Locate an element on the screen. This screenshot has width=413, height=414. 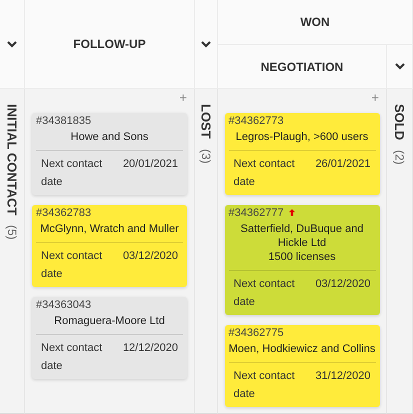
collapsed-column-title: LOST is located at coordinates (206, 121).